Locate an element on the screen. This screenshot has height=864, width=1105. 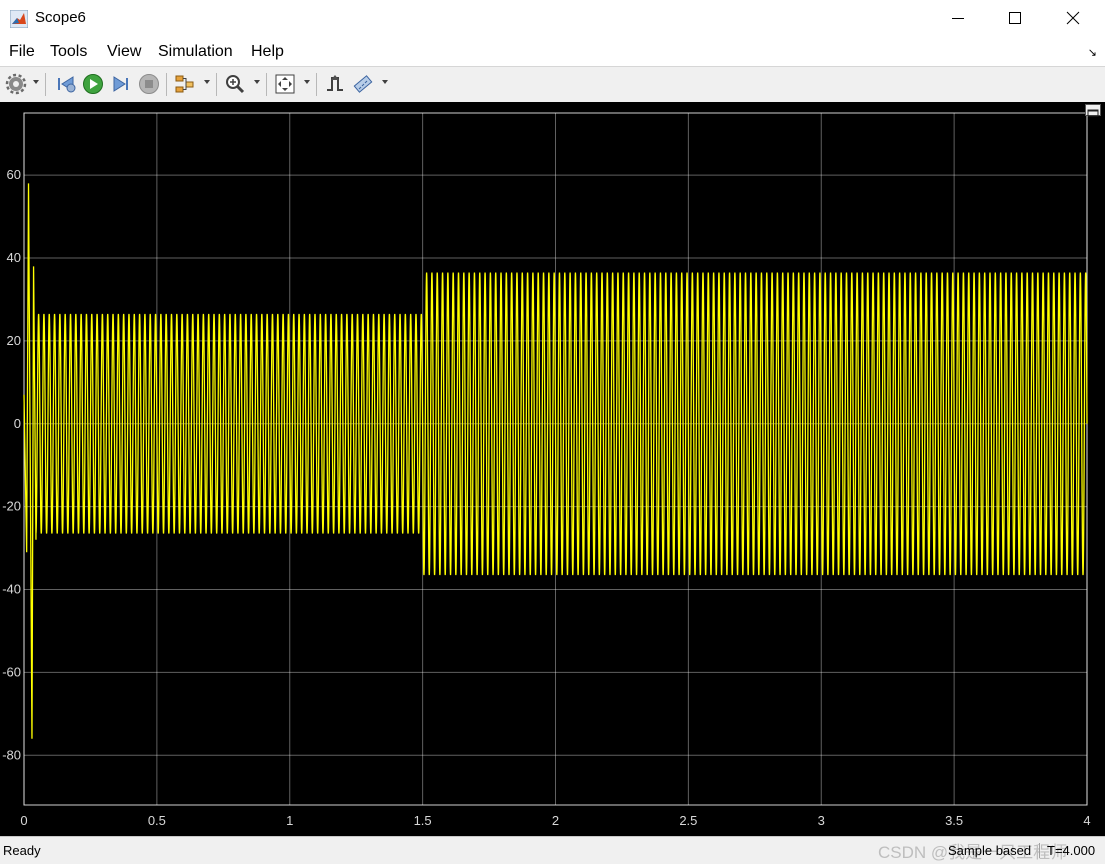
y-tick-label: -20 is located at coordinates (11, 506).